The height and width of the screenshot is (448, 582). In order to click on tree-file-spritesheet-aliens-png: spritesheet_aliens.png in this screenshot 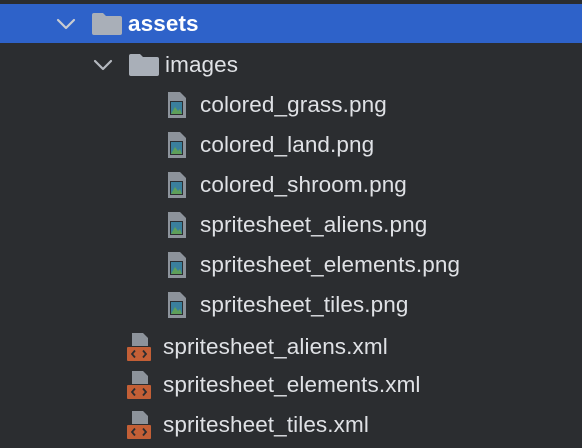, I will do `click(291, 225)`.